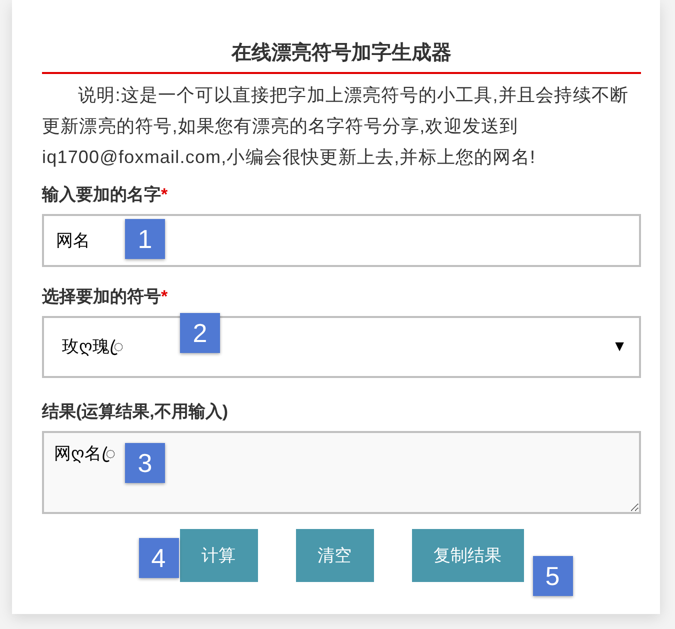 The height and width of the screenshot is (629, 675). What do you see at coordinates (552, 576) in the screenshot?
I see `callout-badge: 5` at bounding box center [552, 576].